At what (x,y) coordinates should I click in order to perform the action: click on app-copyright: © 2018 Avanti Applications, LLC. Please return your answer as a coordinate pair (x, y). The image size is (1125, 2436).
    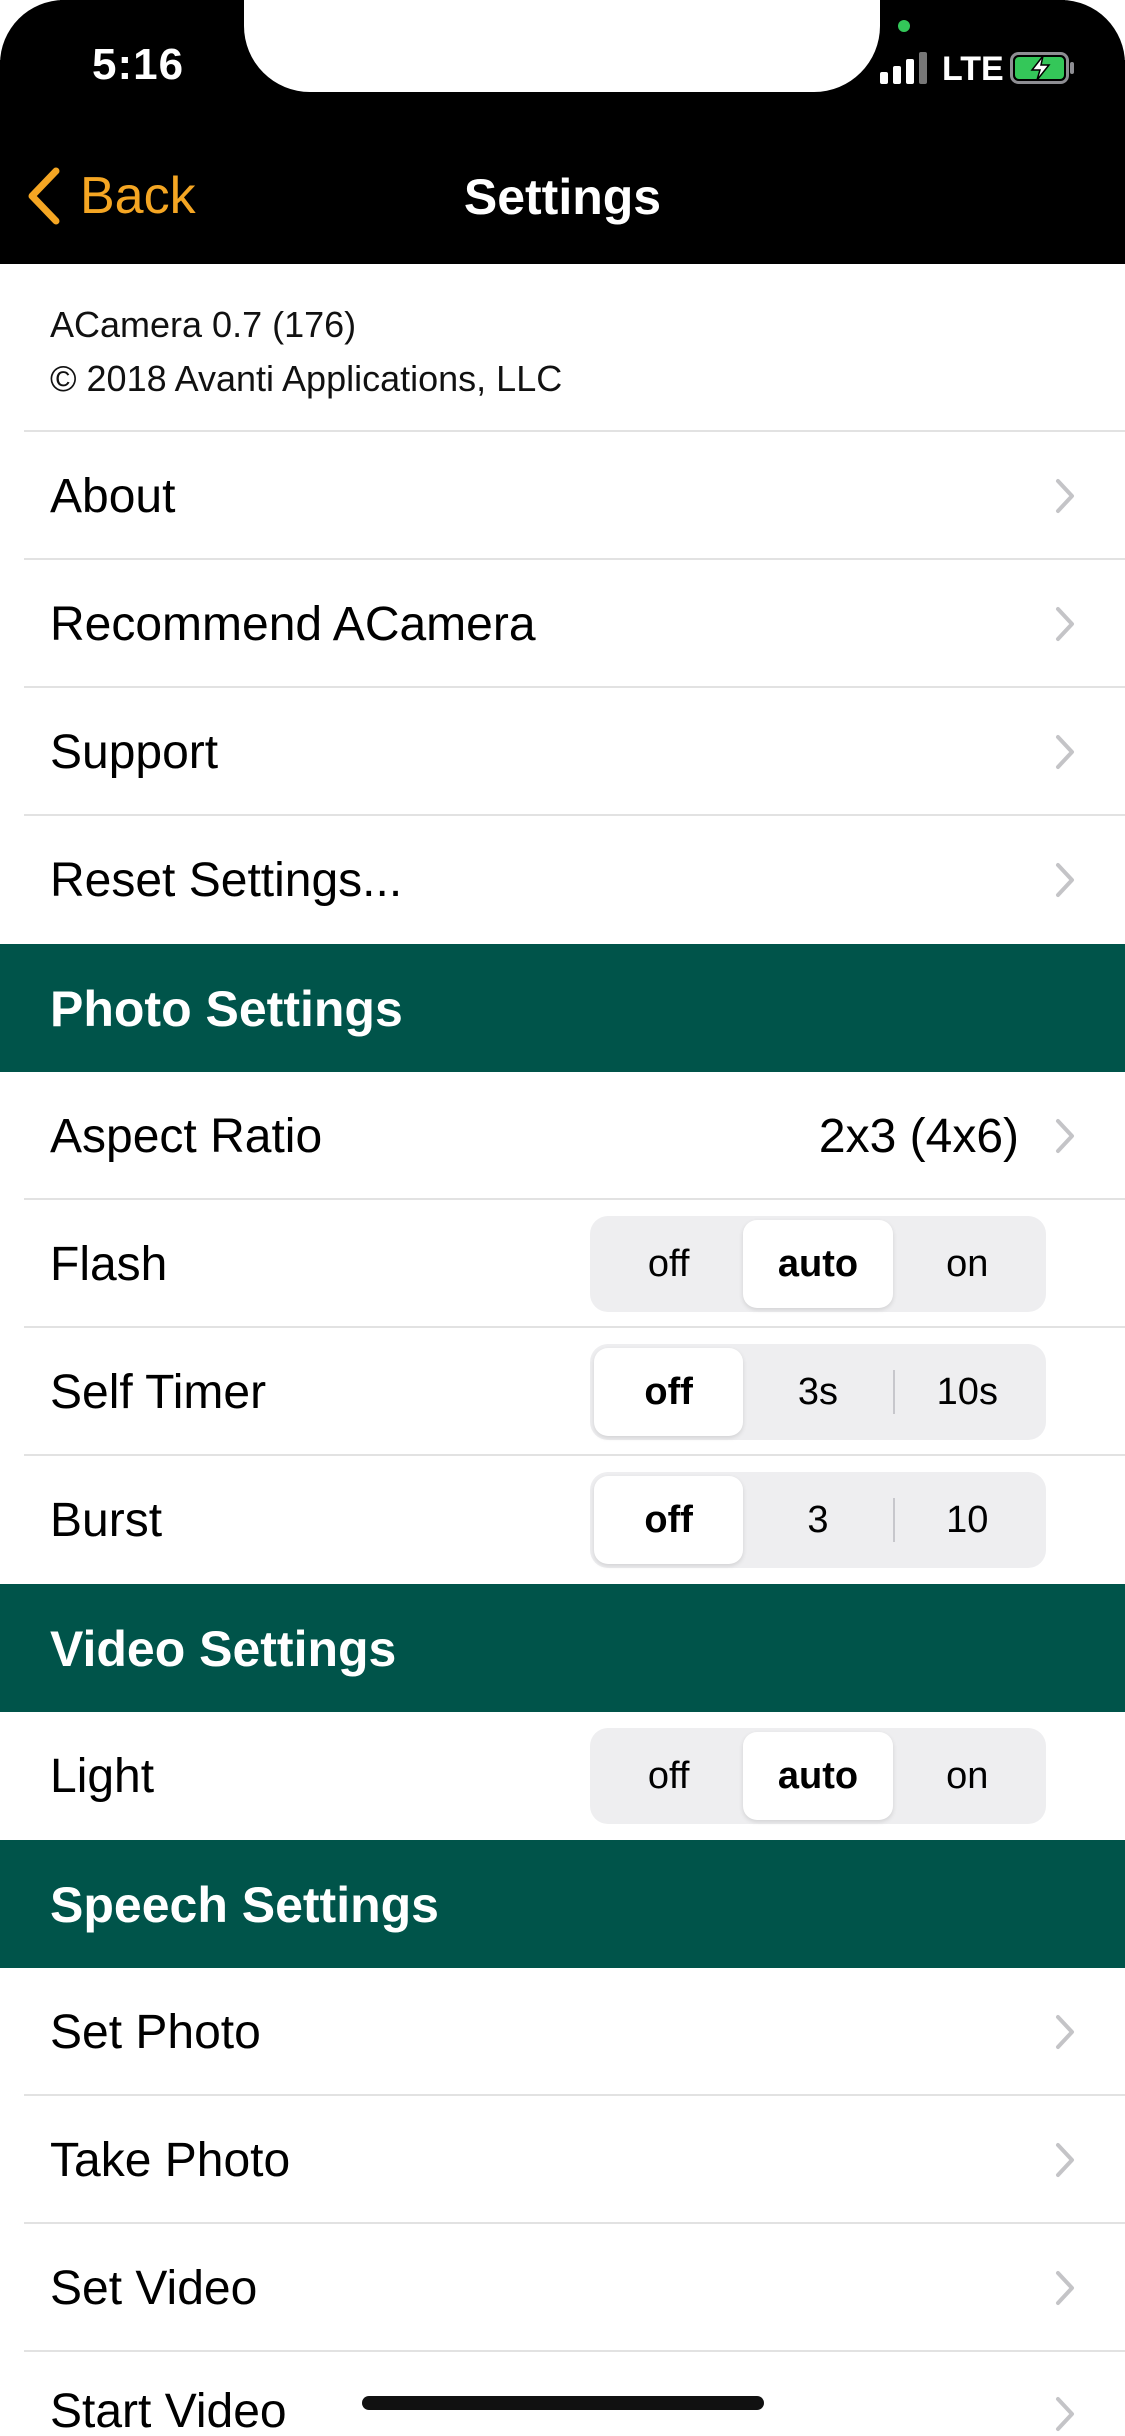
    Looking at the image, I should click on (306, 378).